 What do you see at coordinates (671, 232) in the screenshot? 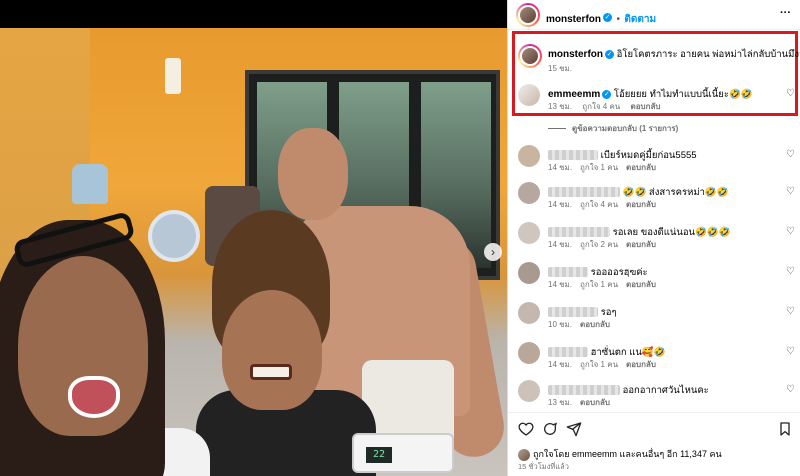
I see `comment-text: รอเลย ของดีแน่นอน🤣🤣🤣` at bounding box center [671, 232].